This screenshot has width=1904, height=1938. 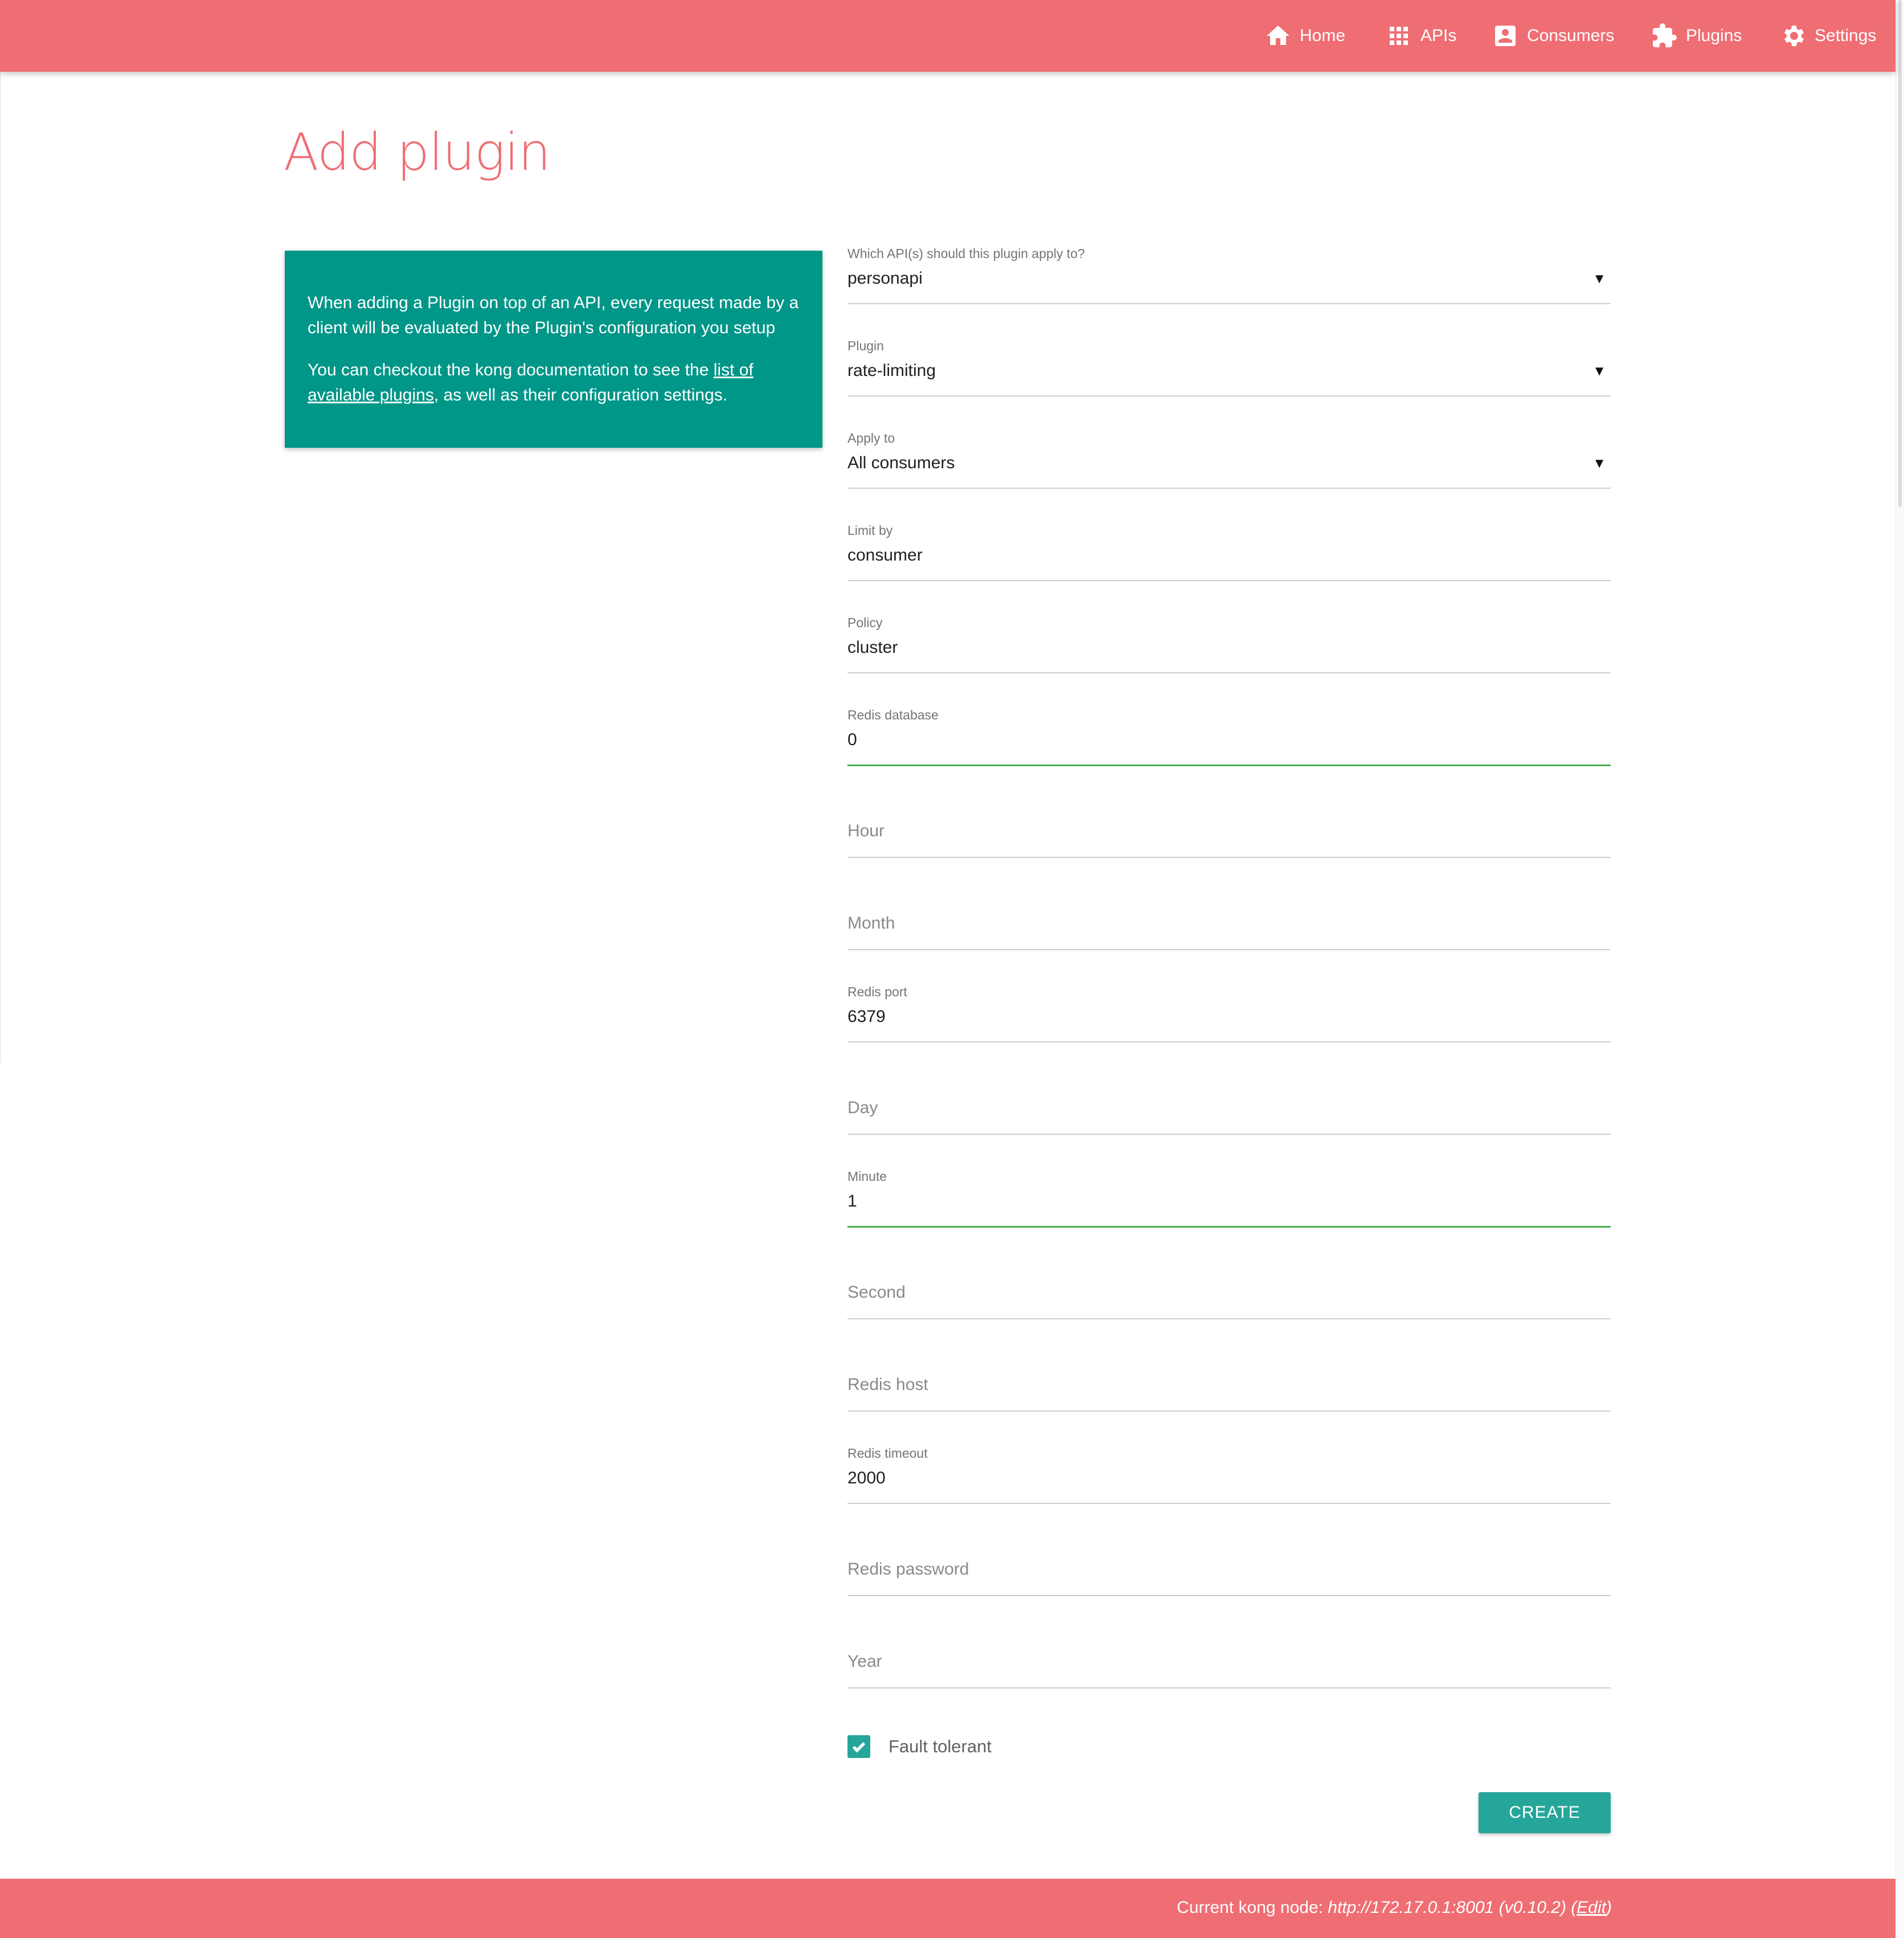 What do you see at coordinates (1229, 1676) in the screenshot?
I see `year-field: Year` at bounding box center [1229, 1676].